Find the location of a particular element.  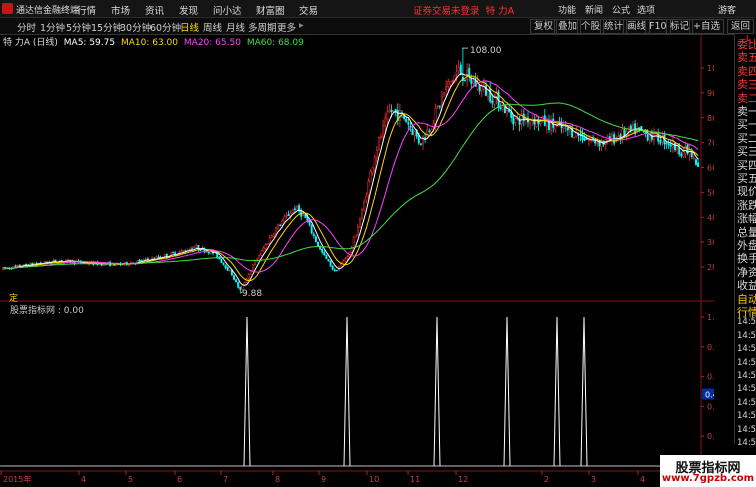

date-label: 3 is located at coordinates (593, 479).